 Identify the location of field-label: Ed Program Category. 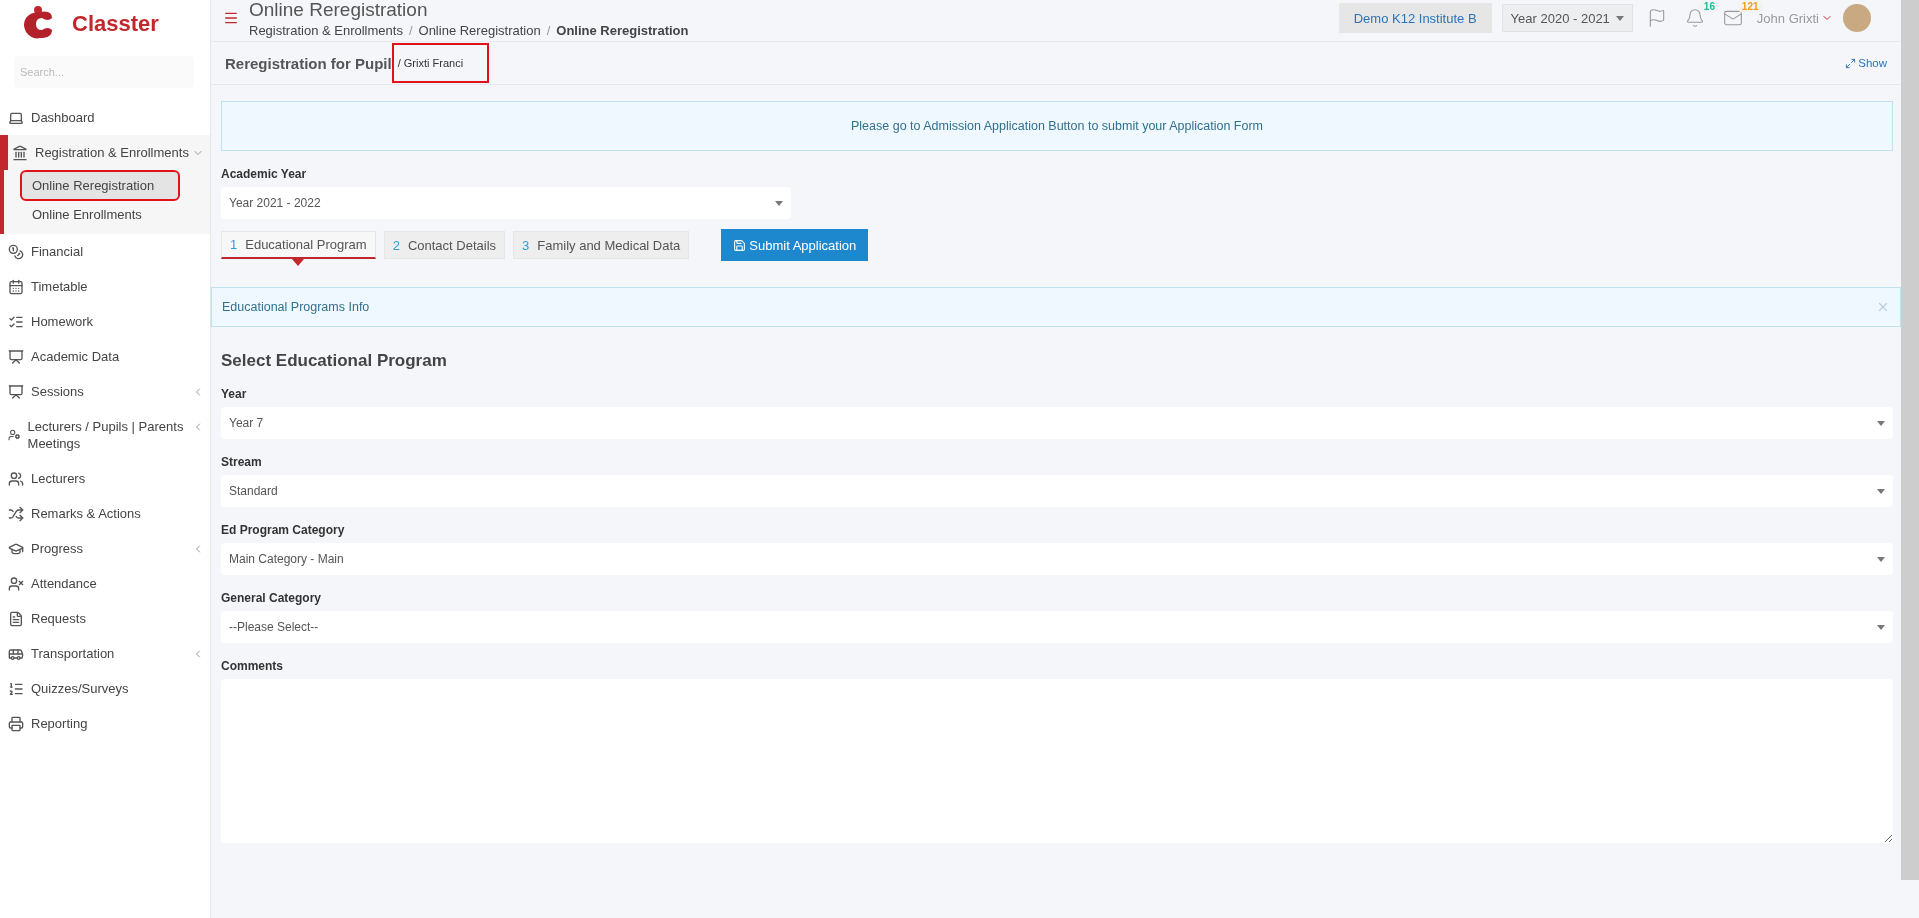
(283, 530).